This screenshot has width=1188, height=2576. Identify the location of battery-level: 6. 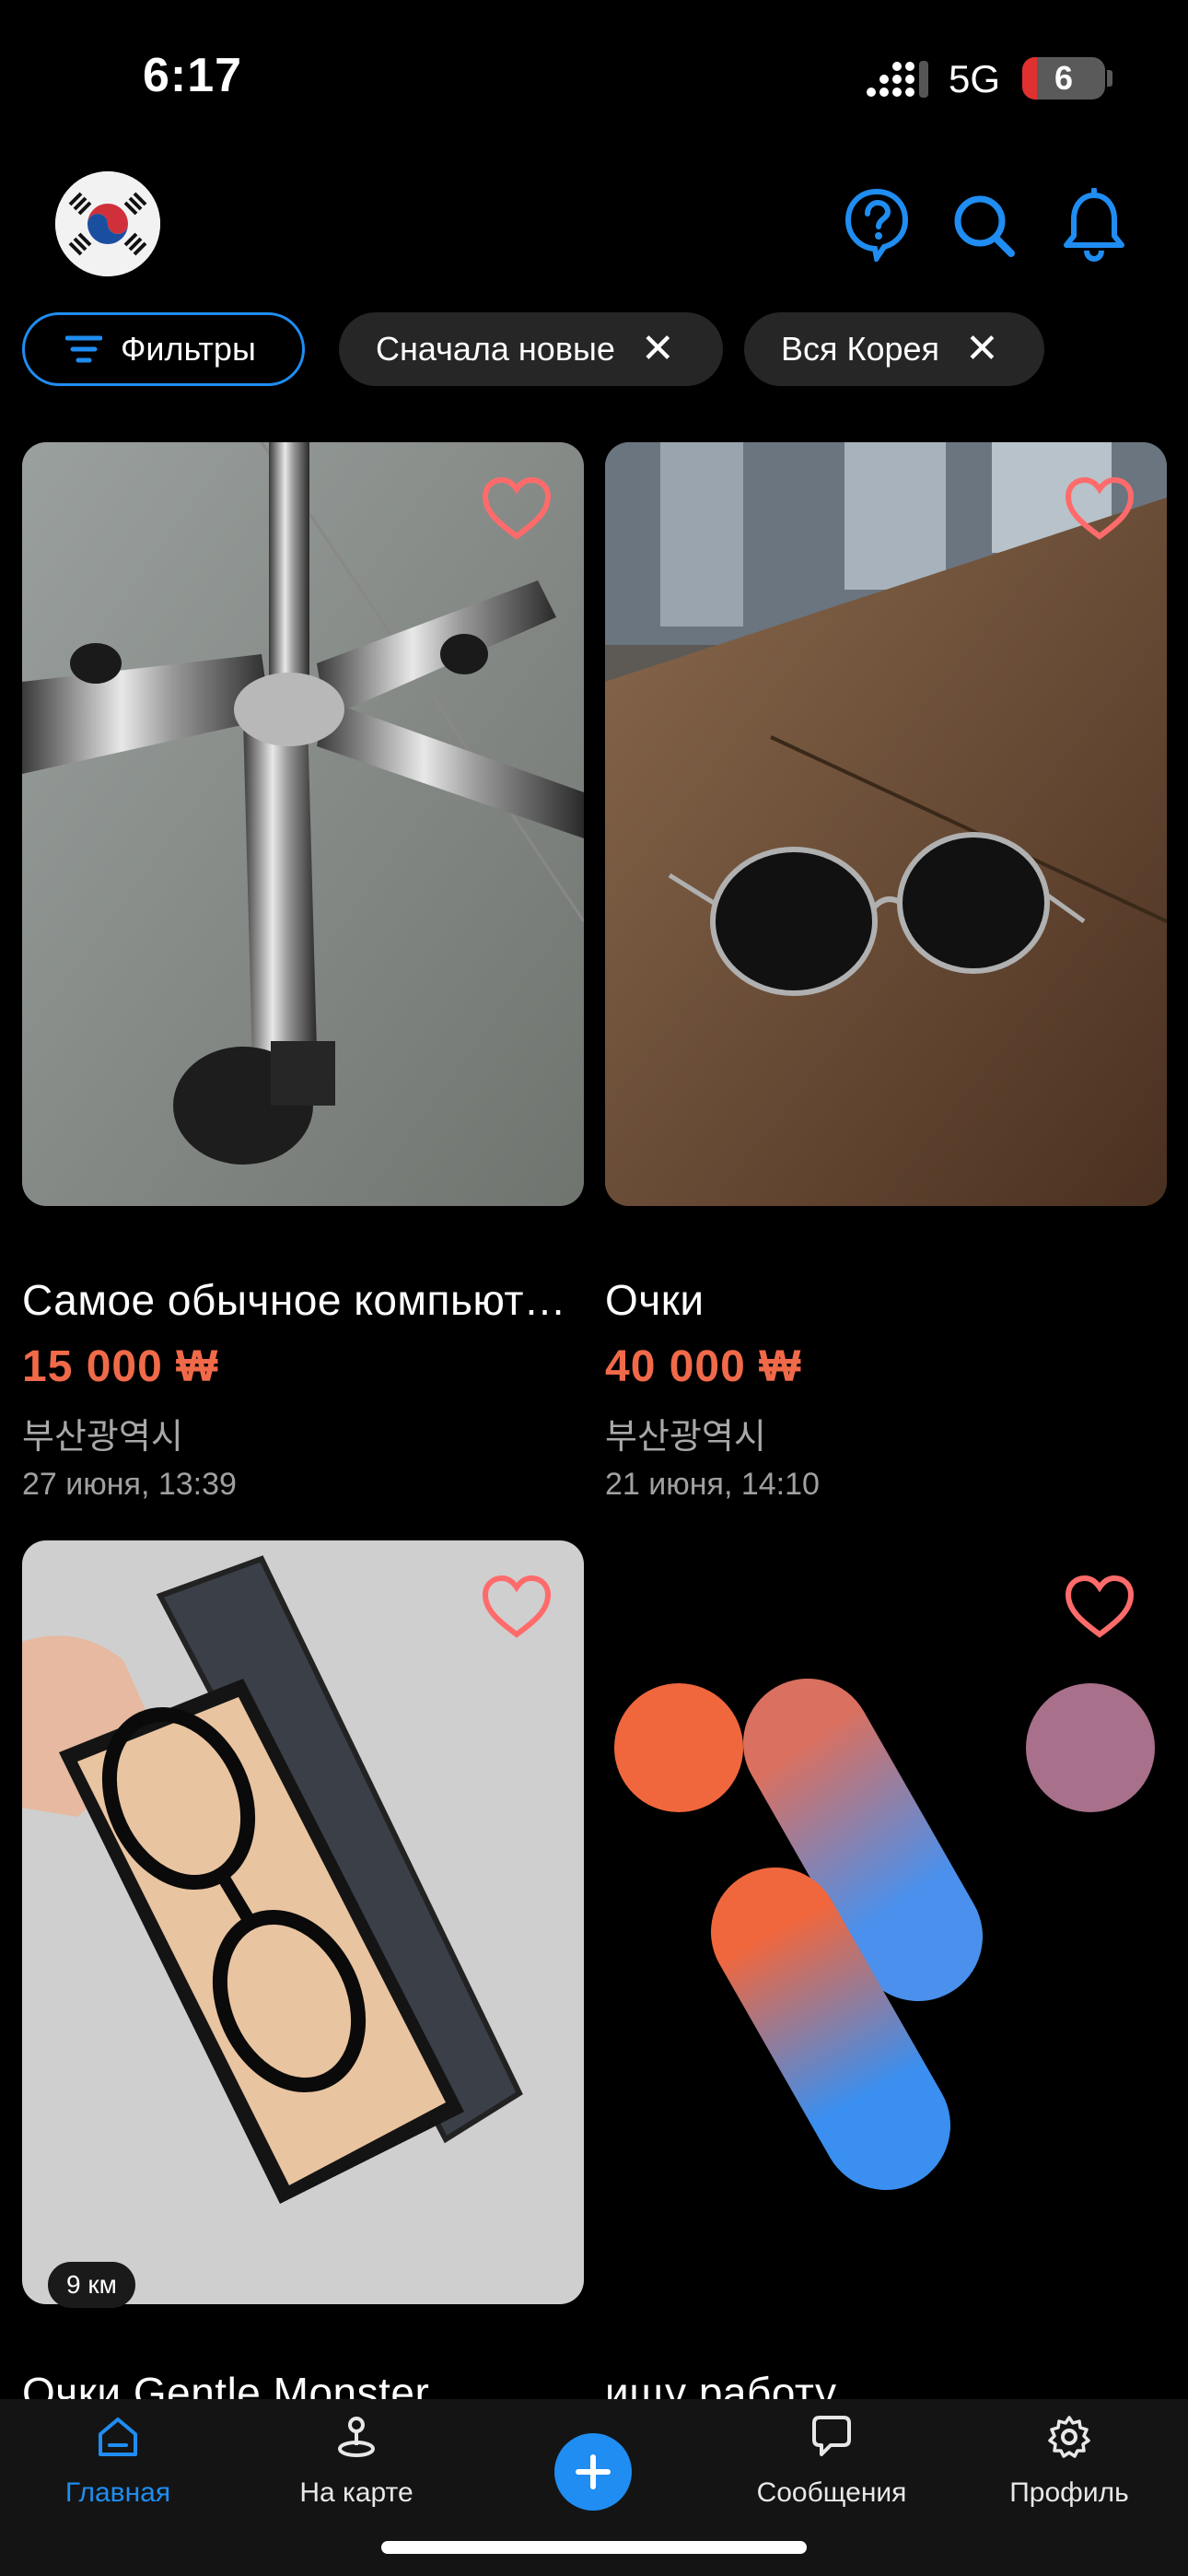
(1064, 78).